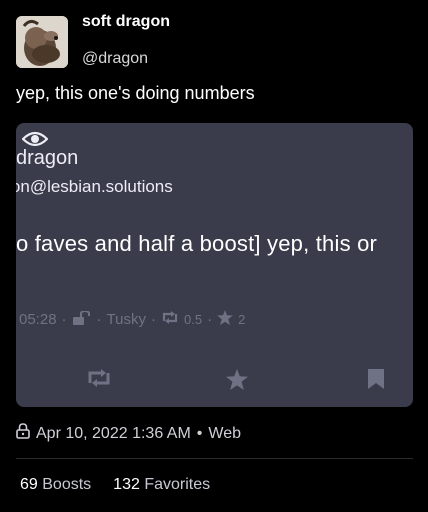 The image size is (428, 512). What do you see at coordinates (67, 484) in the screenshot?
I see `boosts-label: Boosts` at bounding box center [67, 484].